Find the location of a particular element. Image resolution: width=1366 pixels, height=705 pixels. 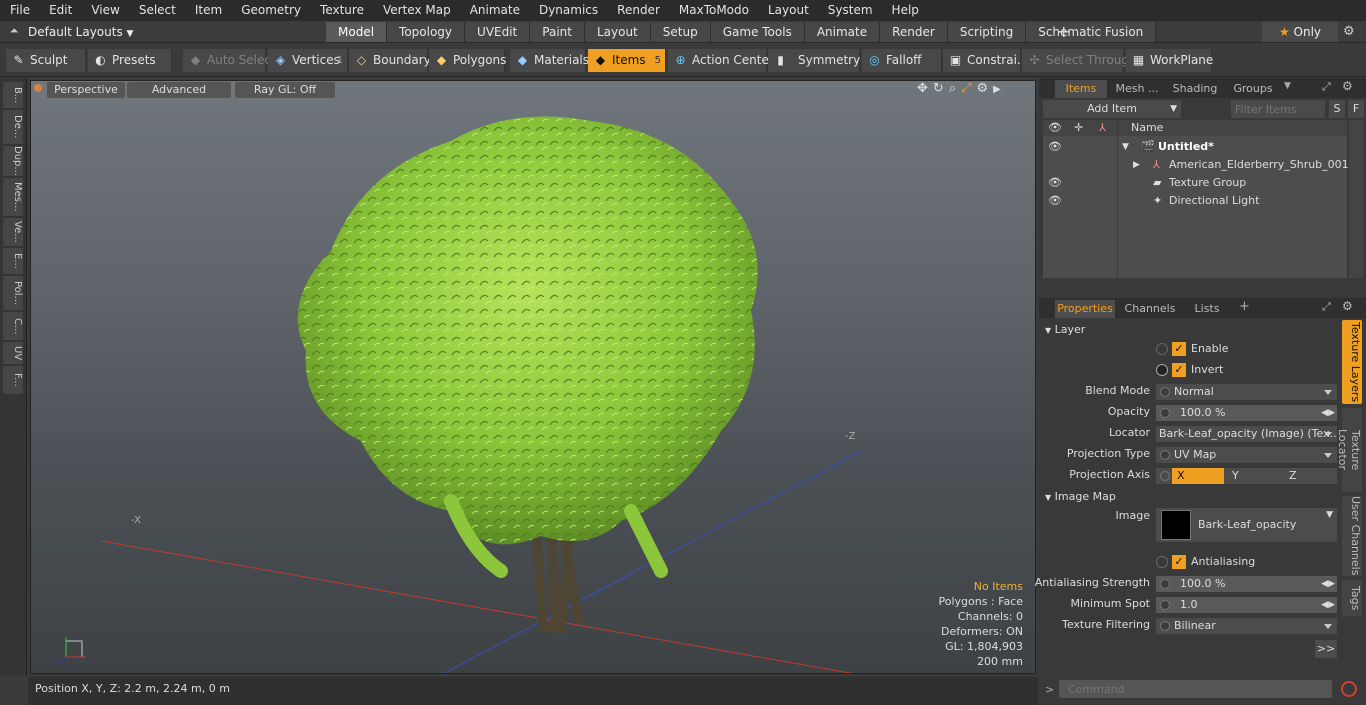

materials-button: ◆ Materials is located at coordinates (549, 60).